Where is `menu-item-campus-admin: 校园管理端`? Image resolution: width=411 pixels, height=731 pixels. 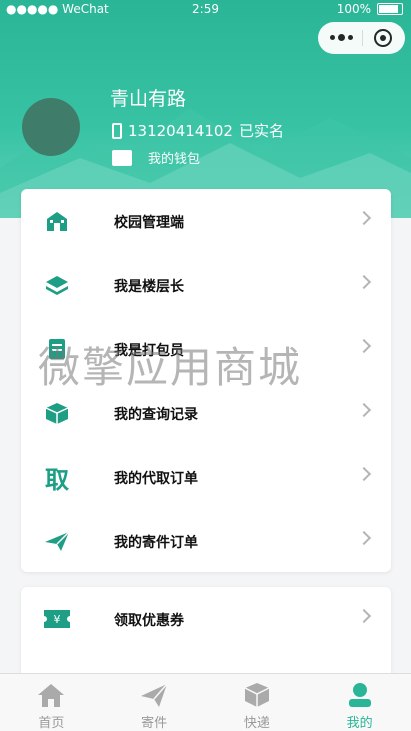 menu-item-campus-admin: 校园管理端 is located at coordinates (206, 221).